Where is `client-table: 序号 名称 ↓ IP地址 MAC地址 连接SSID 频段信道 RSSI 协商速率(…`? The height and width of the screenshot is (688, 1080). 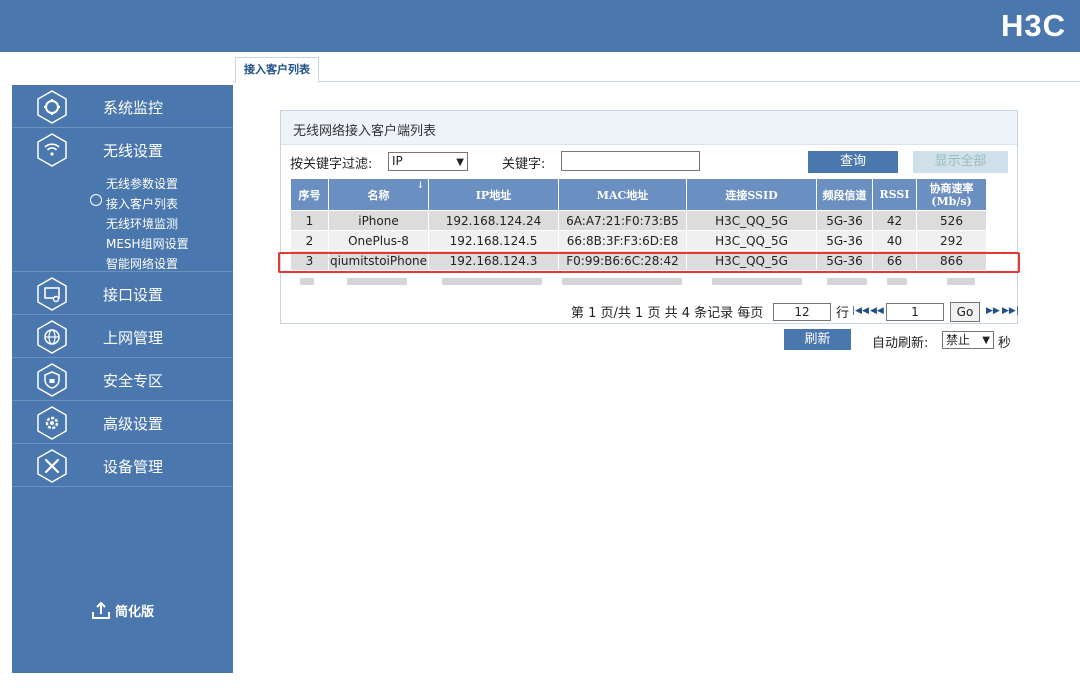 client-table: 序号 名称 ↓ IP地址 MAC地址 连接SSID 频段信道 RSSI 协商速率(… is located at coordinates (638, 224).